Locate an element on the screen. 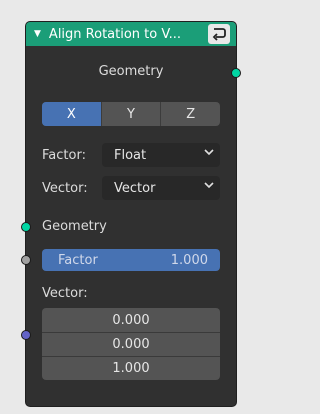 The height and width of the screenshot is (414, 320). factor-type-value: Float is located at coordinates (130, 155).